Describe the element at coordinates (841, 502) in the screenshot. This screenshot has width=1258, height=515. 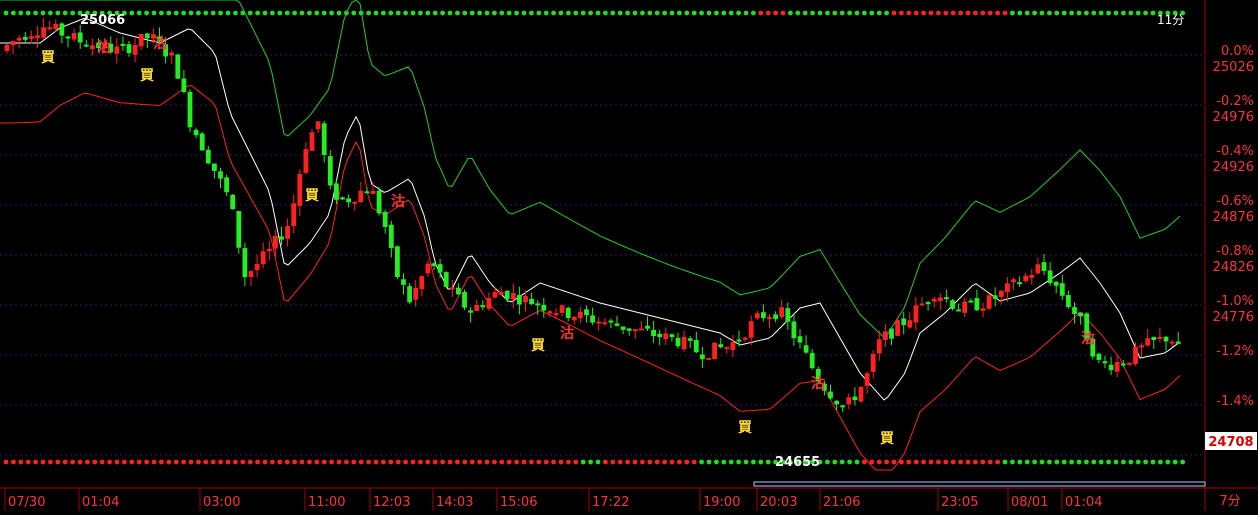
I see `x-tick-label: 21:06` at that location.